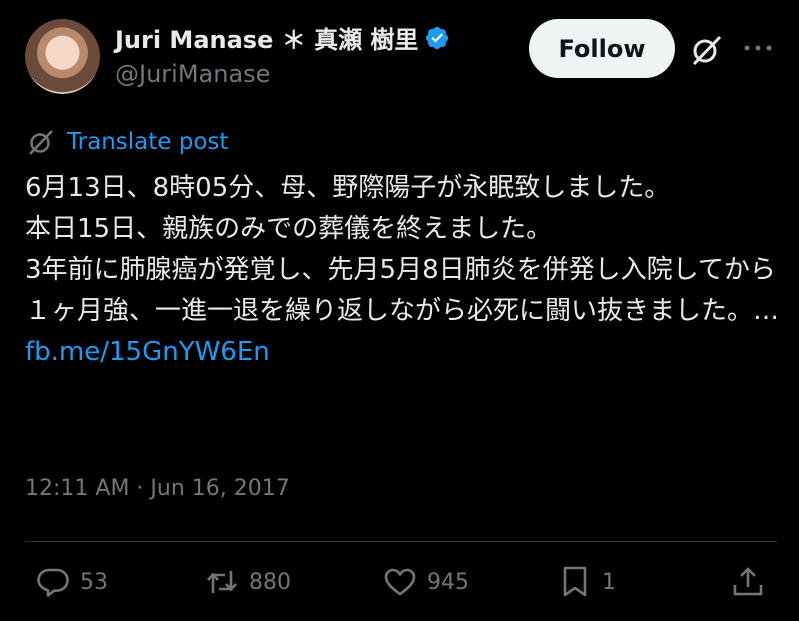  What do you see at coordinates (270, 582) in the screenshot?
I see `repost-count: 880` at bounding box center [270, 582].